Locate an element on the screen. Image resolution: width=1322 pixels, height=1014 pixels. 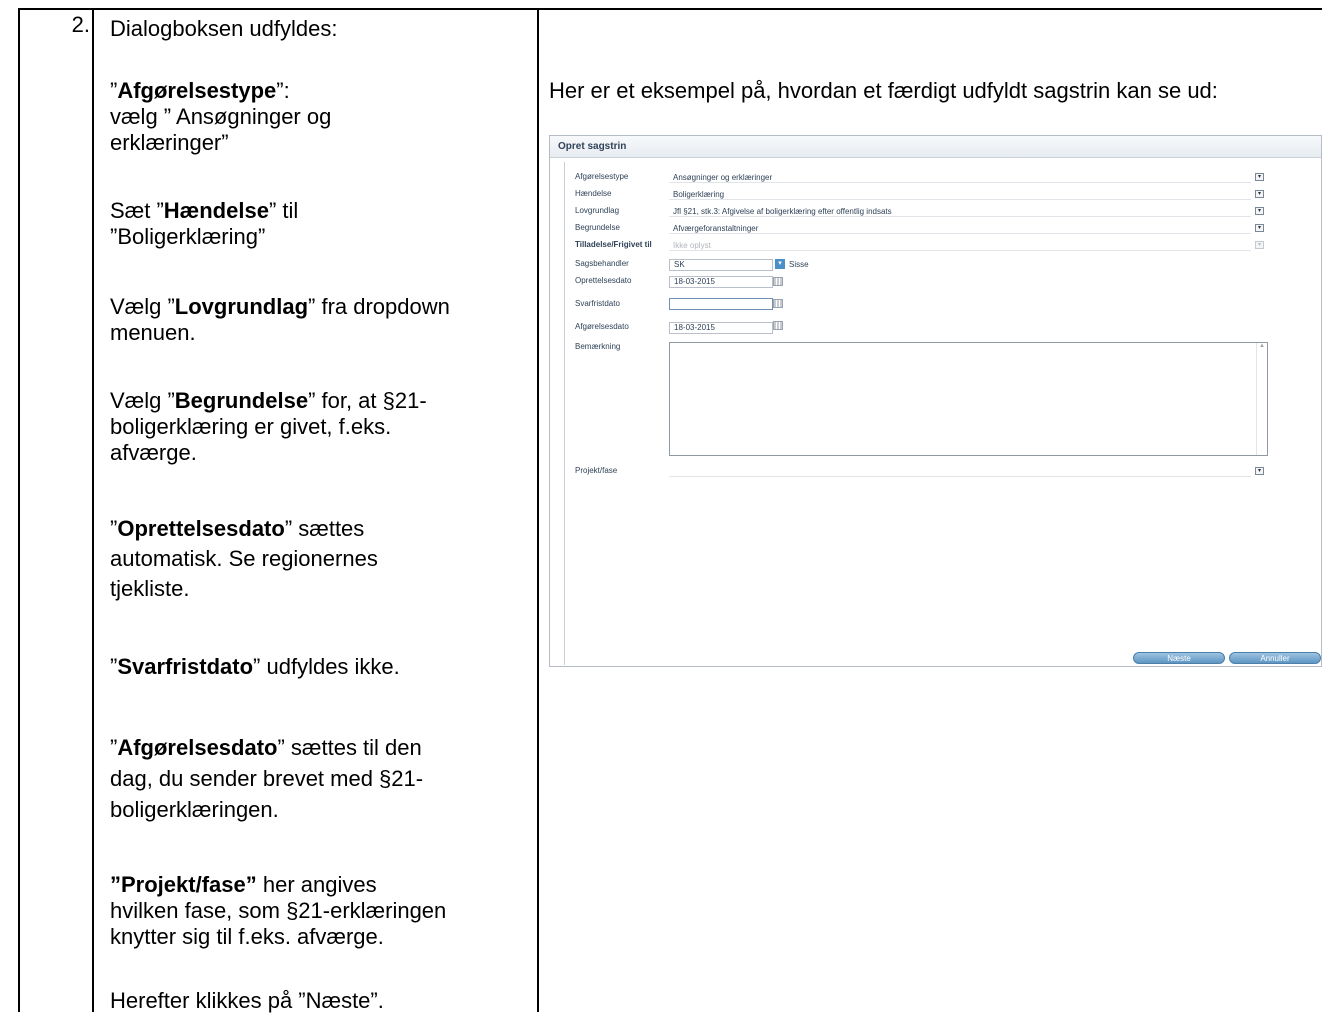
table-top-border is located at coordinates (670, 9).